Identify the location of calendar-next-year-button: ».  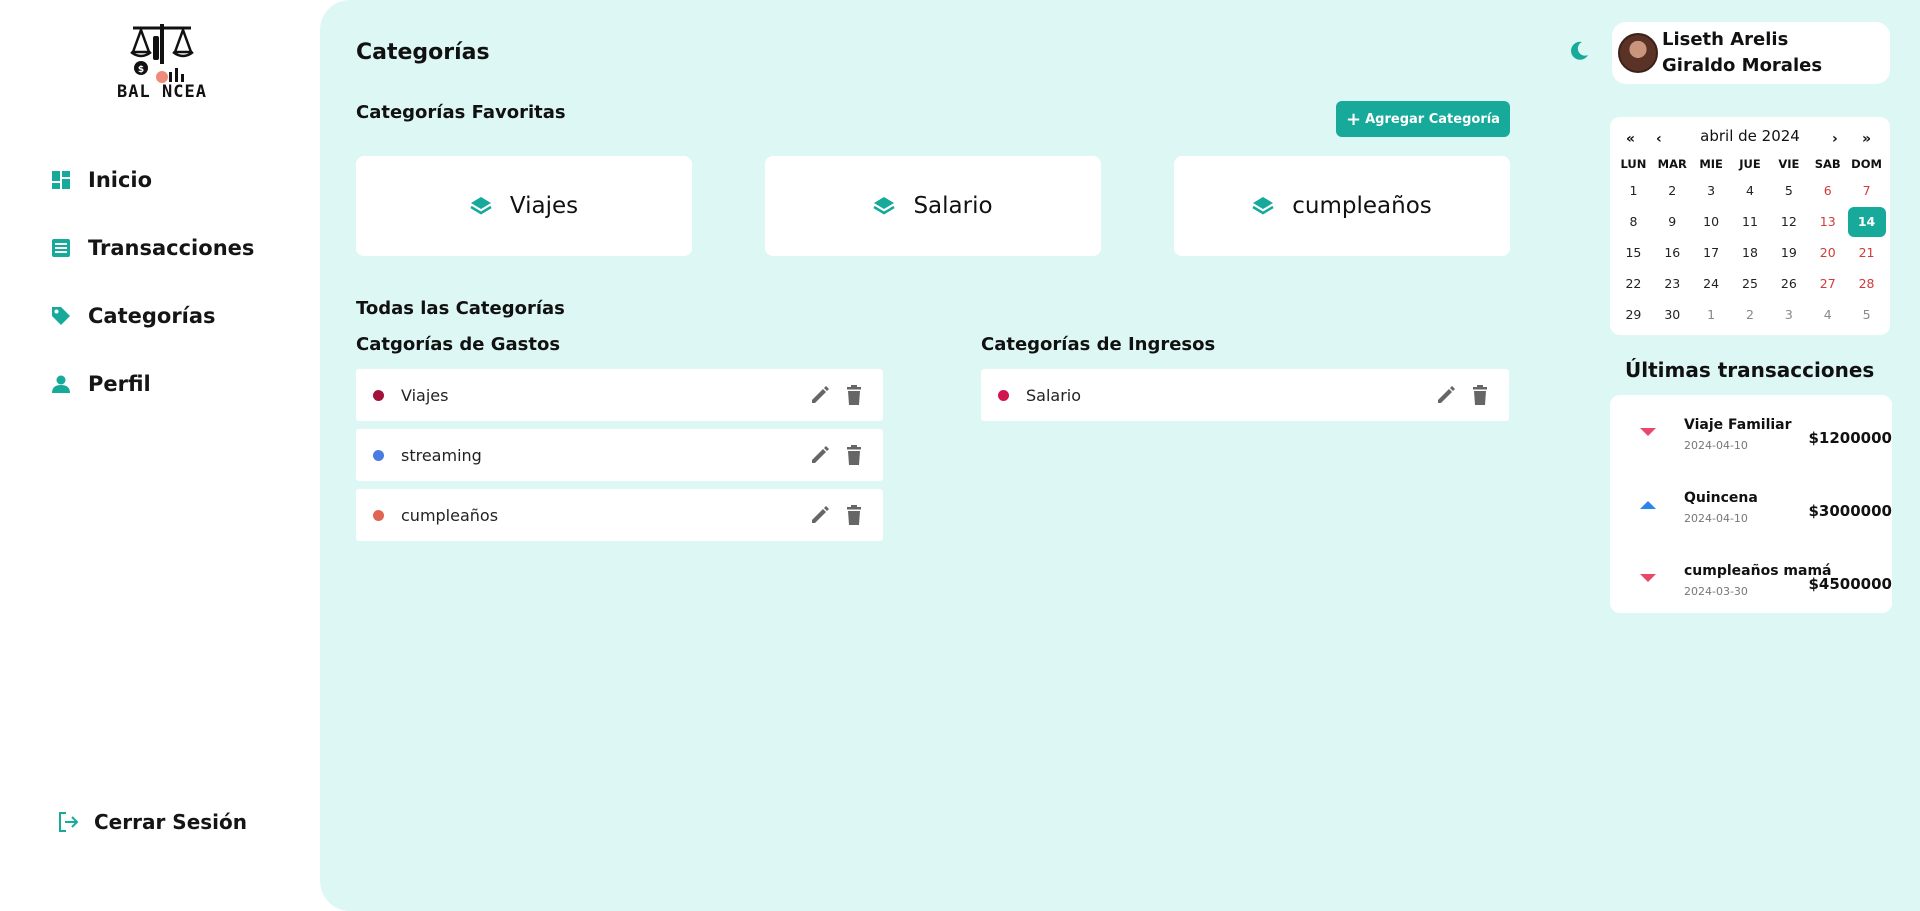
(1866, 139).